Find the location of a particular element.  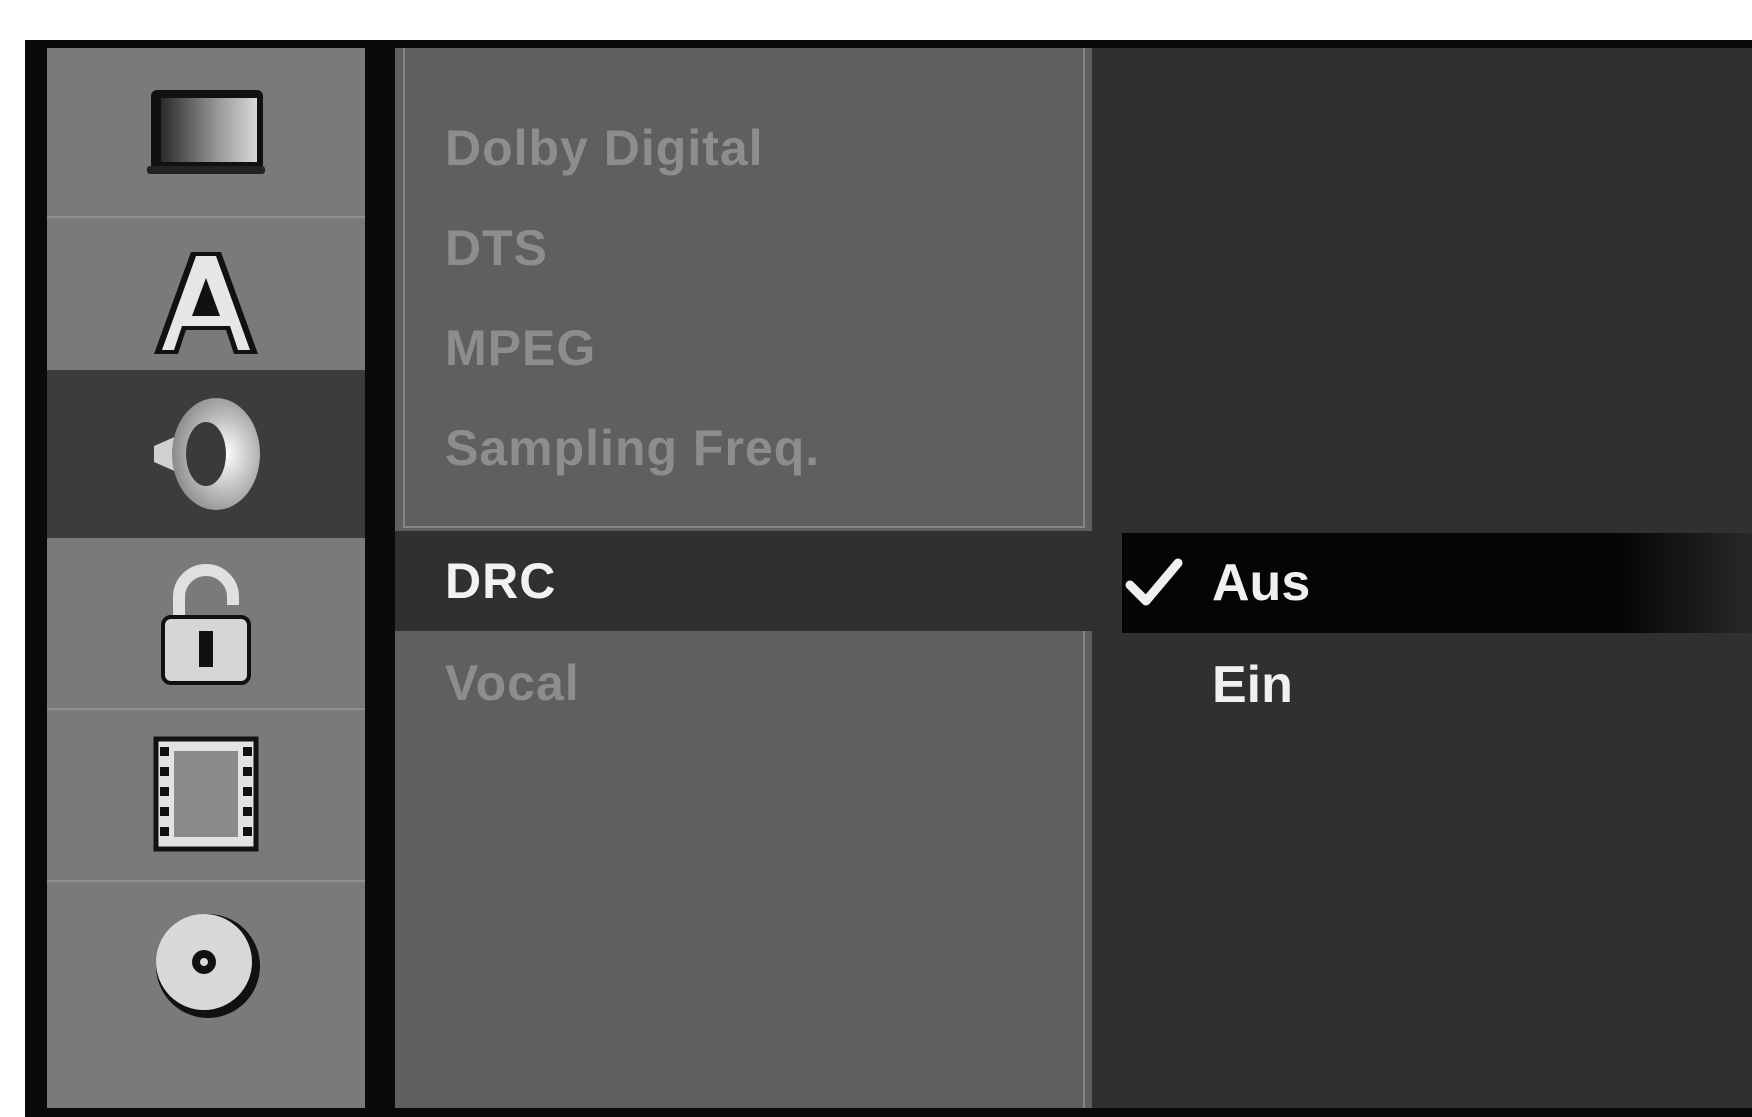

sidebar-item-recording is located at coordinates (206, 794).